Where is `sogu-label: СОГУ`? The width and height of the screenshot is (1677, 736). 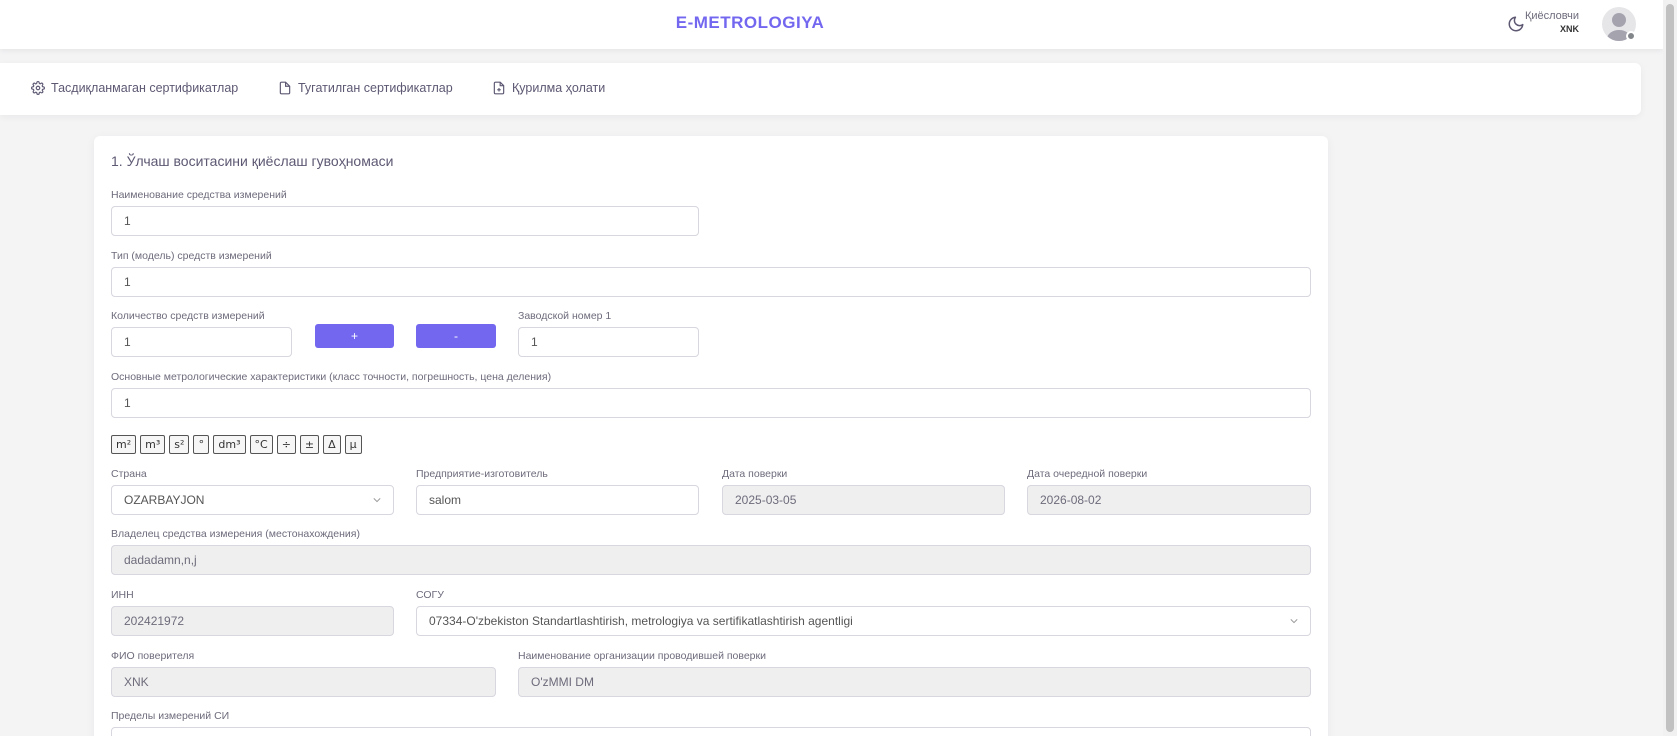 sogu-label: СОГУ is located at coordinates (430, 595).